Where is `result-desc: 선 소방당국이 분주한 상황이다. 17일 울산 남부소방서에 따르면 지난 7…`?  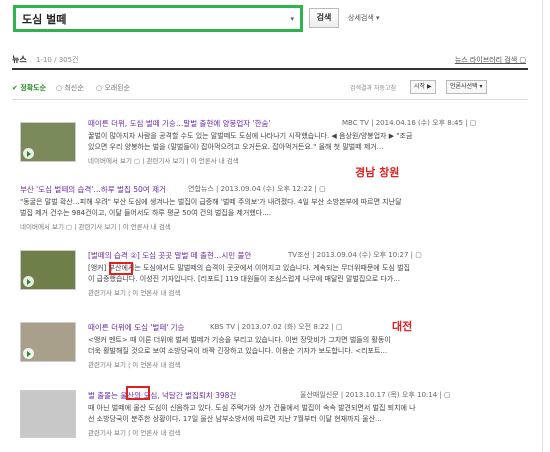 result-desc: 선 소방당국이 분주한 상황이다. 17일 울산 남부소방서에 따르면 지난 7… is located at coordinates (235, 419).